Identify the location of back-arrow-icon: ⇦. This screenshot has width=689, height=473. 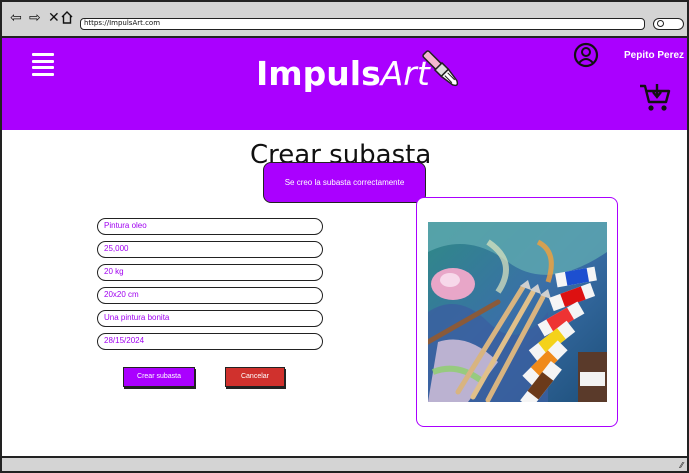
(16, 18).